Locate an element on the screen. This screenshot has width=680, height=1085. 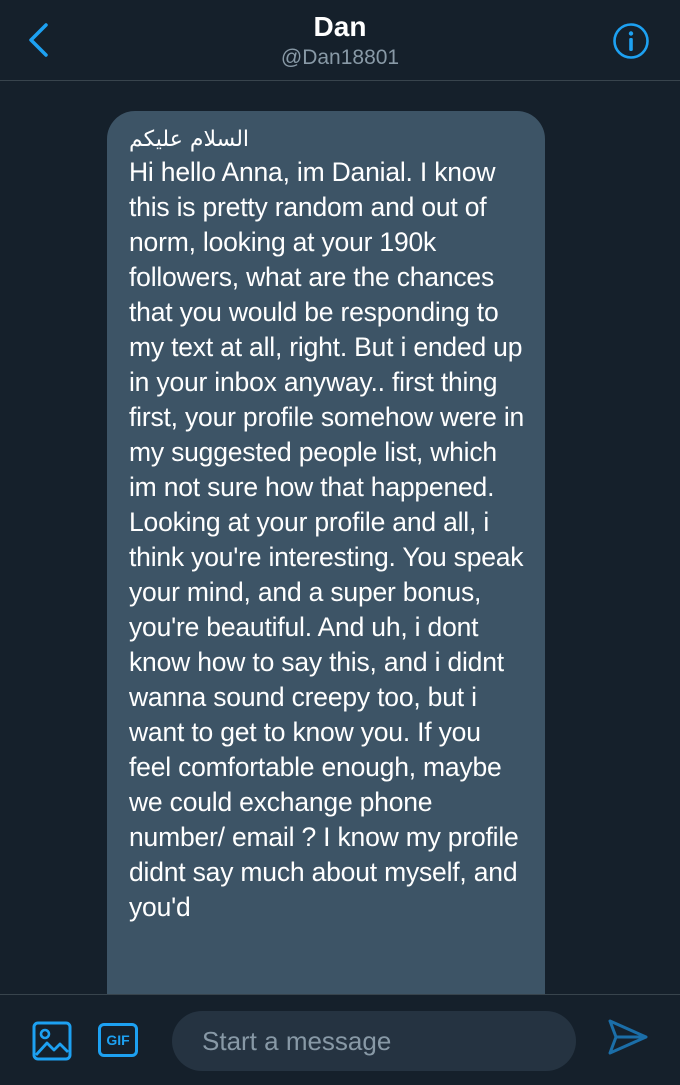
conversation-info-button is located at coordinates (631, 41).